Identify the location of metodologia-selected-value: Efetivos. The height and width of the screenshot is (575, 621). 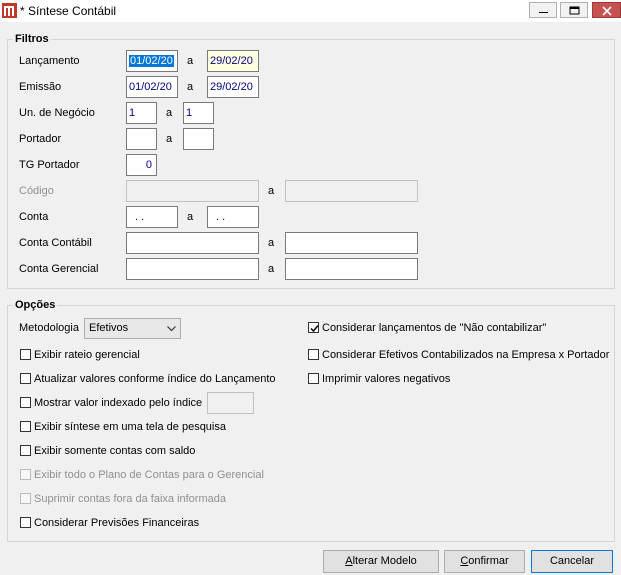
(109, 328).